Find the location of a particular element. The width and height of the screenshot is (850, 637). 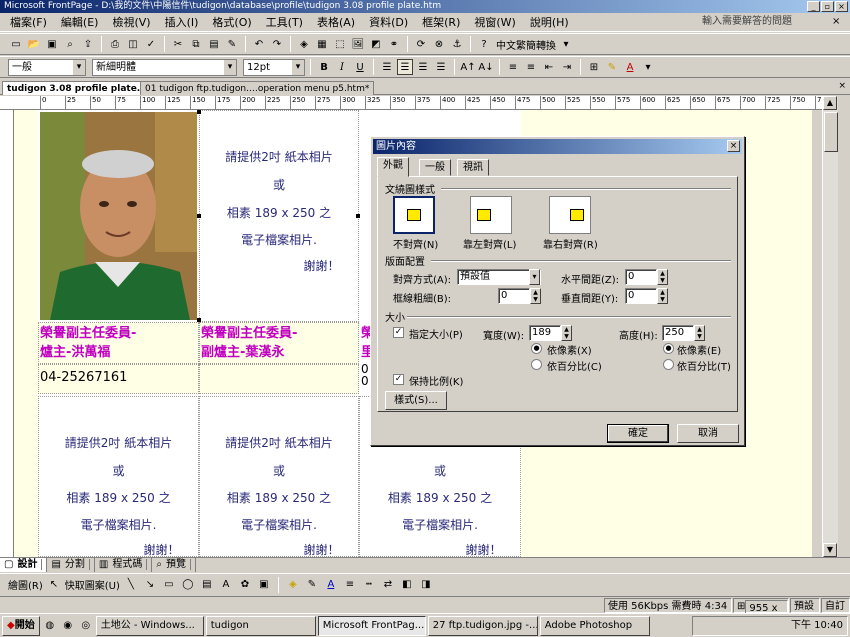

keep-ratio-checkbox: ✓ is located at coordinates (398, 379).